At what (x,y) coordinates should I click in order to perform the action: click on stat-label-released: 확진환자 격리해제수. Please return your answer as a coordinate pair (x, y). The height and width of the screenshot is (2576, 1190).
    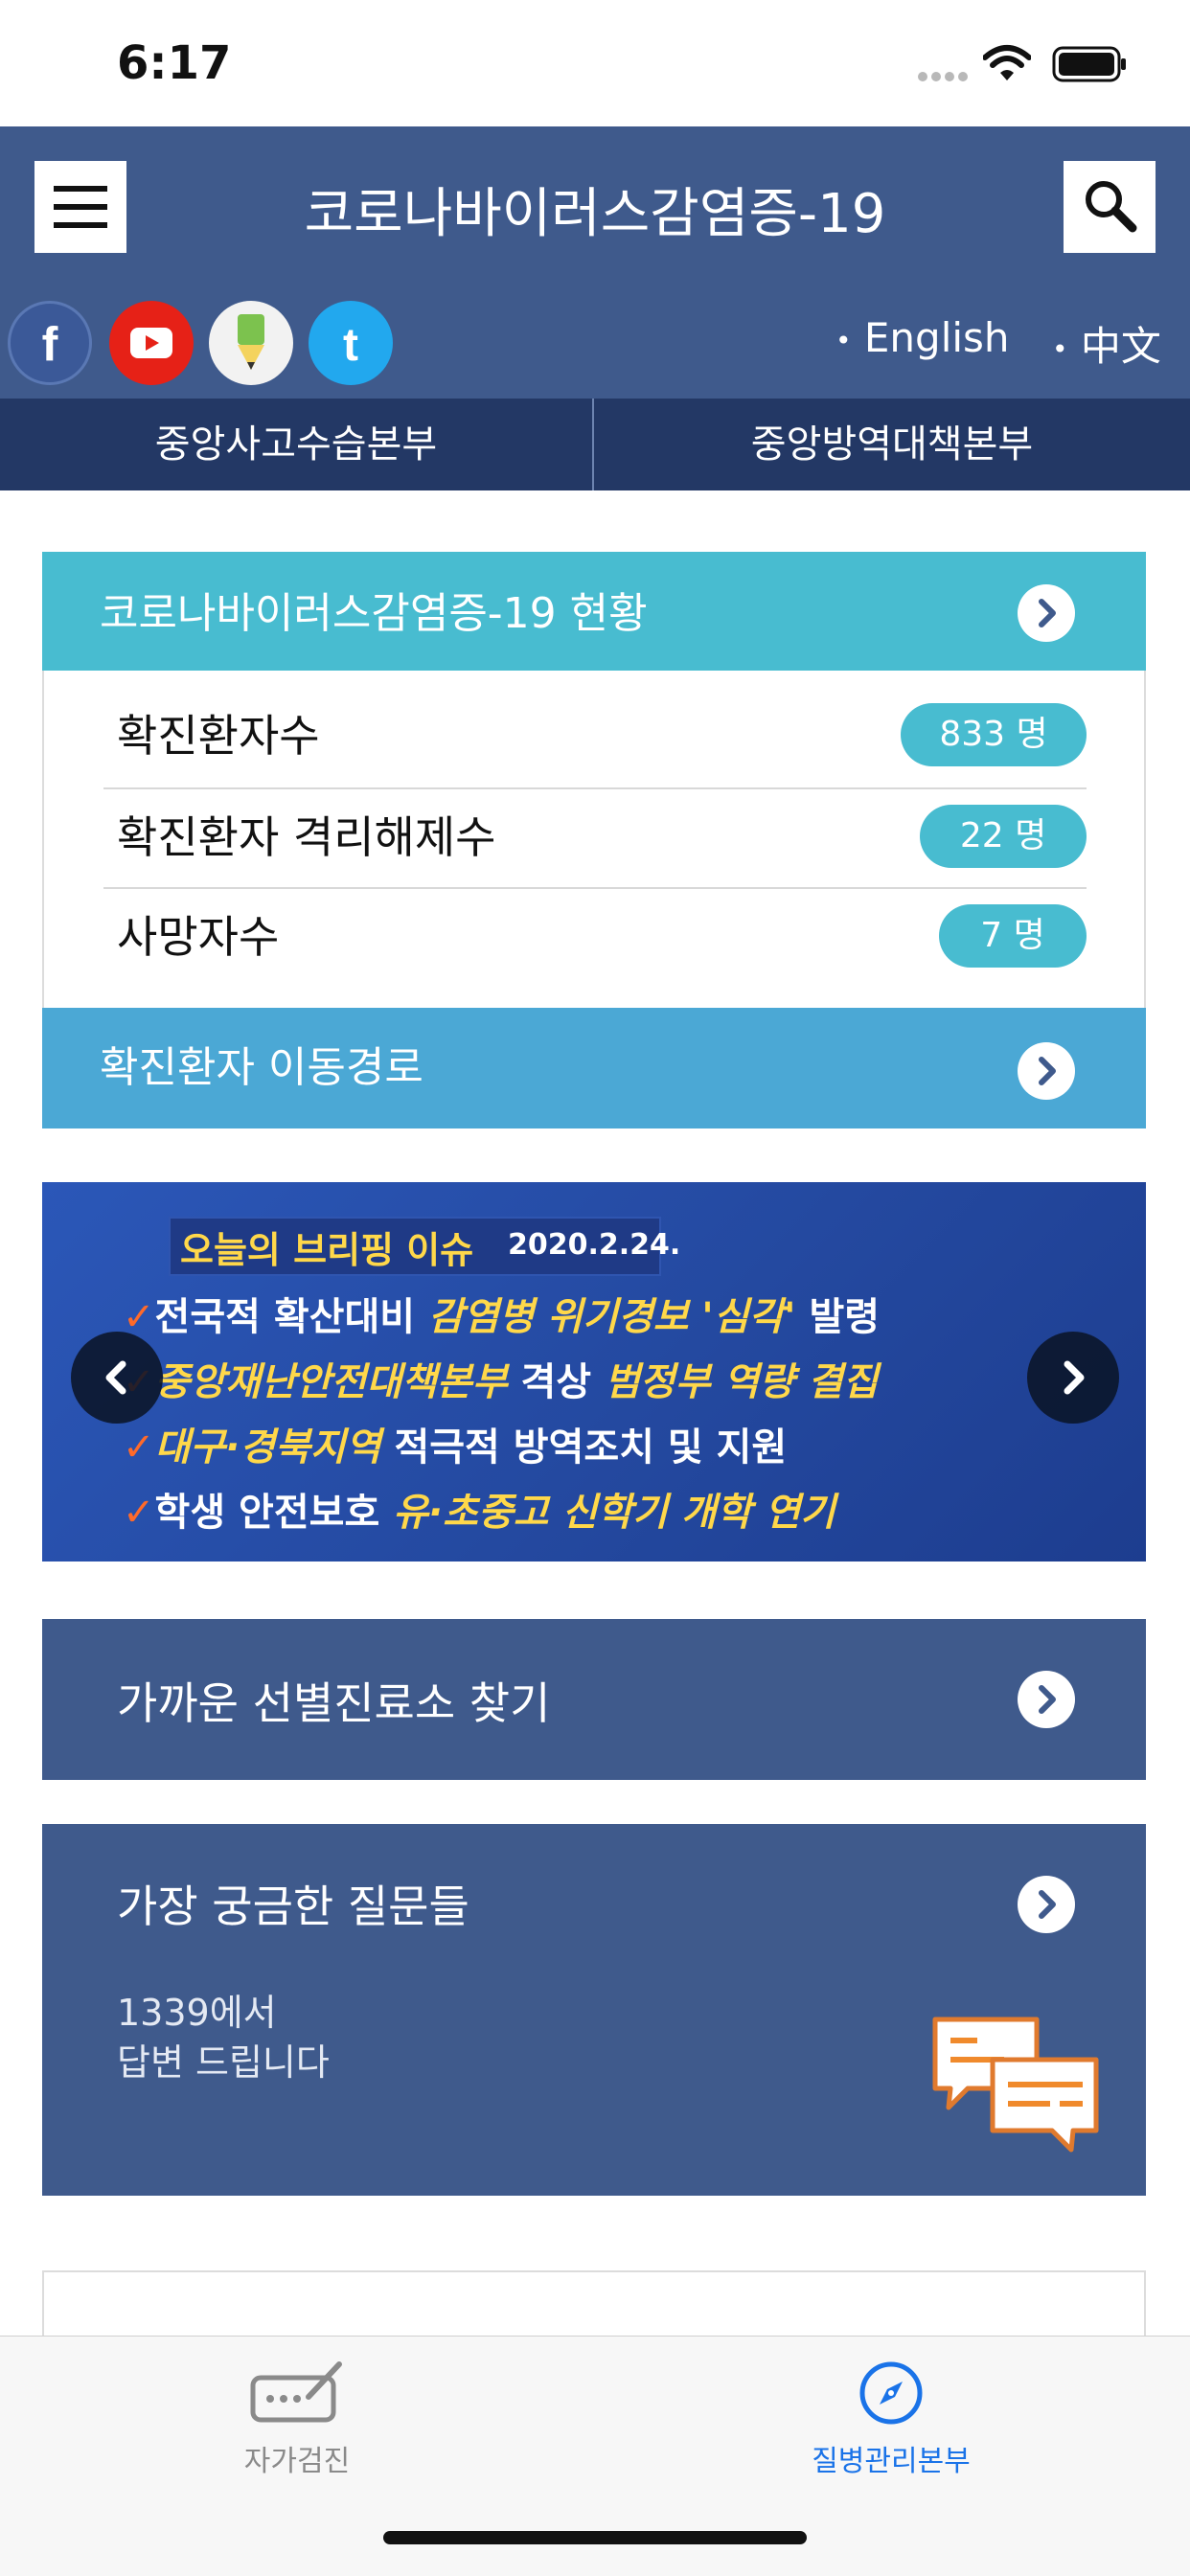
    Looking at the image, I should click on (307, 837).